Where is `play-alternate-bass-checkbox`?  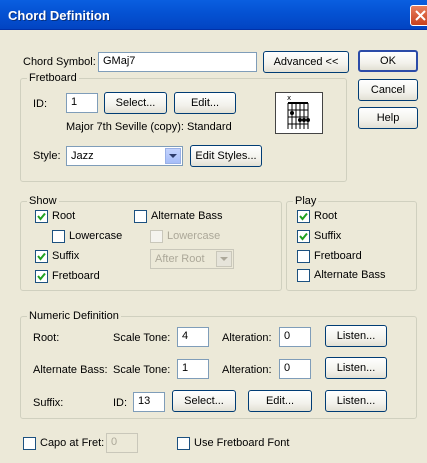
play-alternate-bass-checkbox is located at coordinates (303, 275).